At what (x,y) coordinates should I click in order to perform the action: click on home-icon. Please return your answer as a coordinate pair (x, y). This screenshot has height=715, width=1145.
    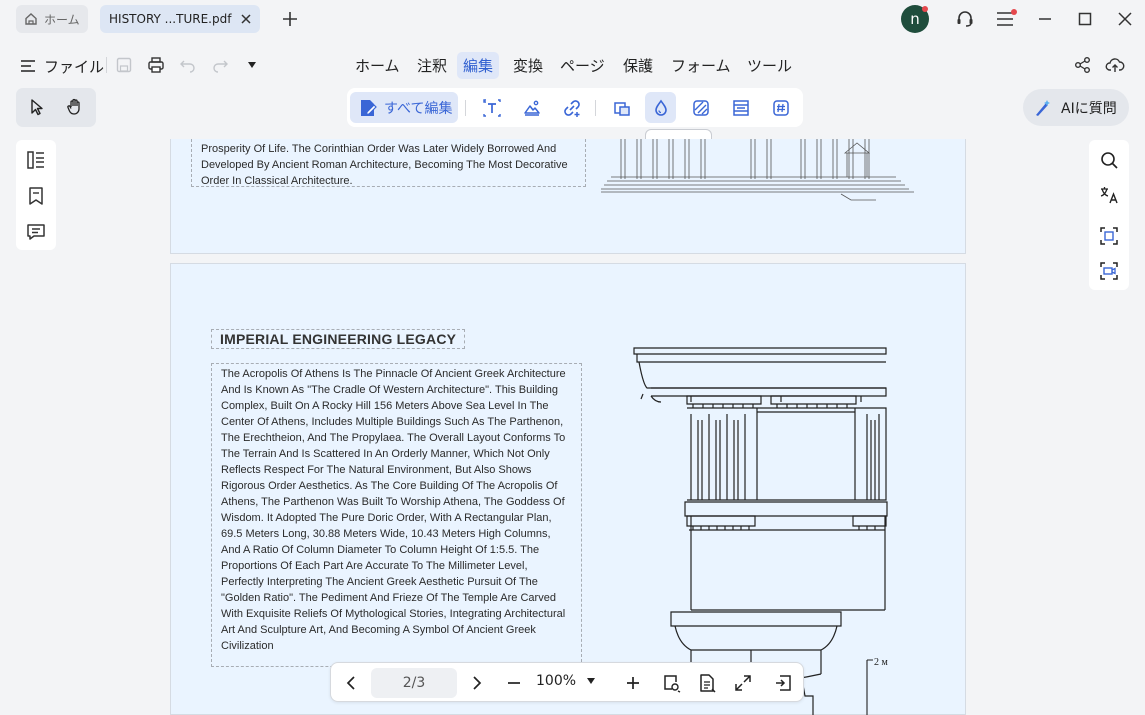
    Looking at the image, I should click on (31, 19).